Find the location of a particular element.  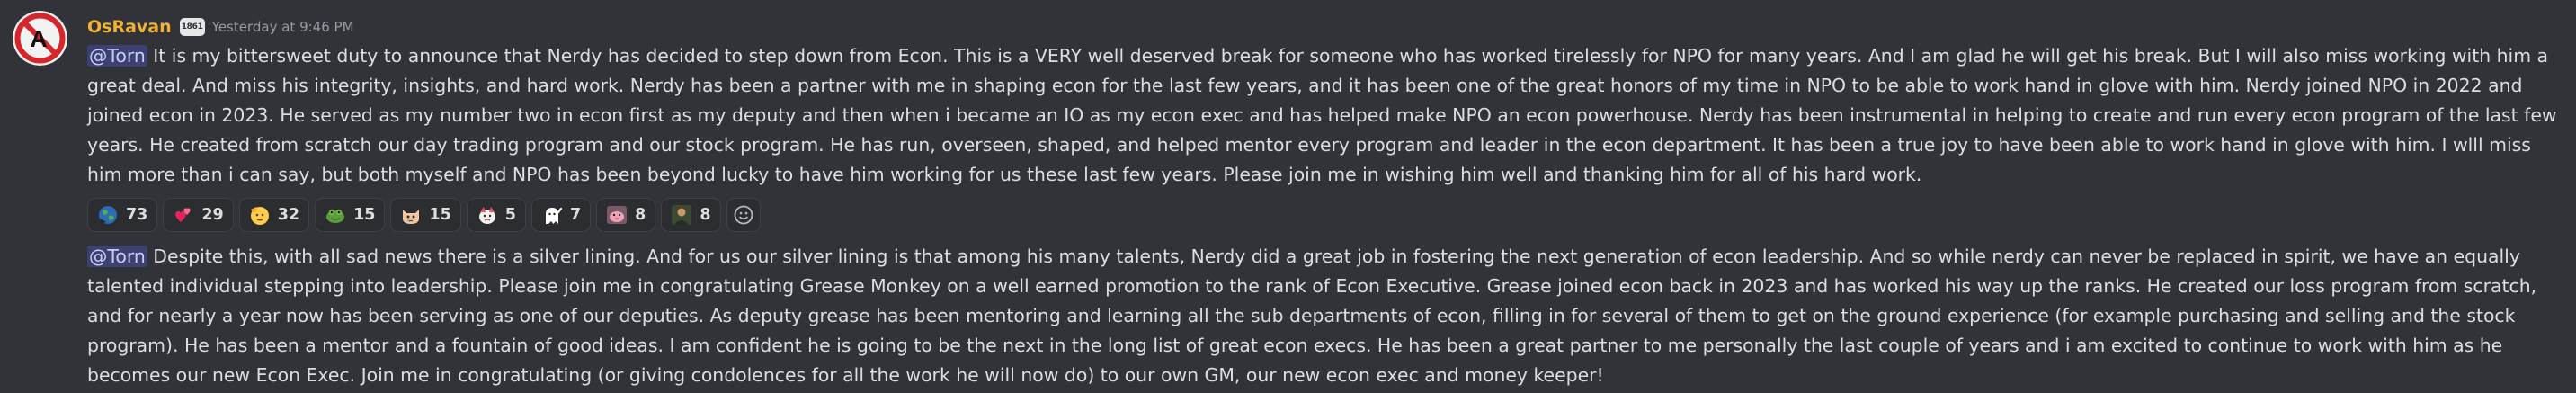

reaction-hearts: 29 is located at coordinates (199, 215).